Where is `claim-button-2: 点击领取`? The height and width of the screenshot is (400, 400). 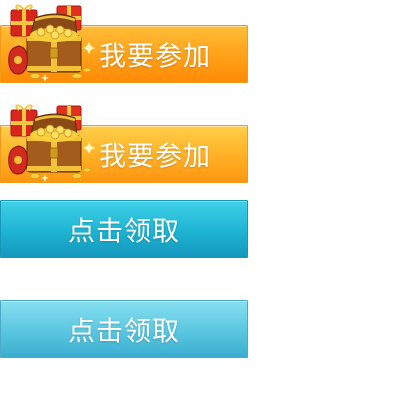 claim-button-2: 点击领取 is located at coordinates (124, 329).